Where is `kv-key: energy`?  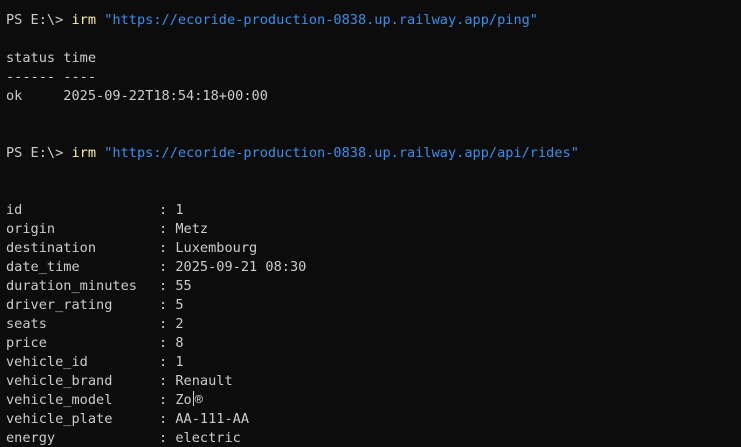 kv-key: energy is located at coordinates (31, 438).